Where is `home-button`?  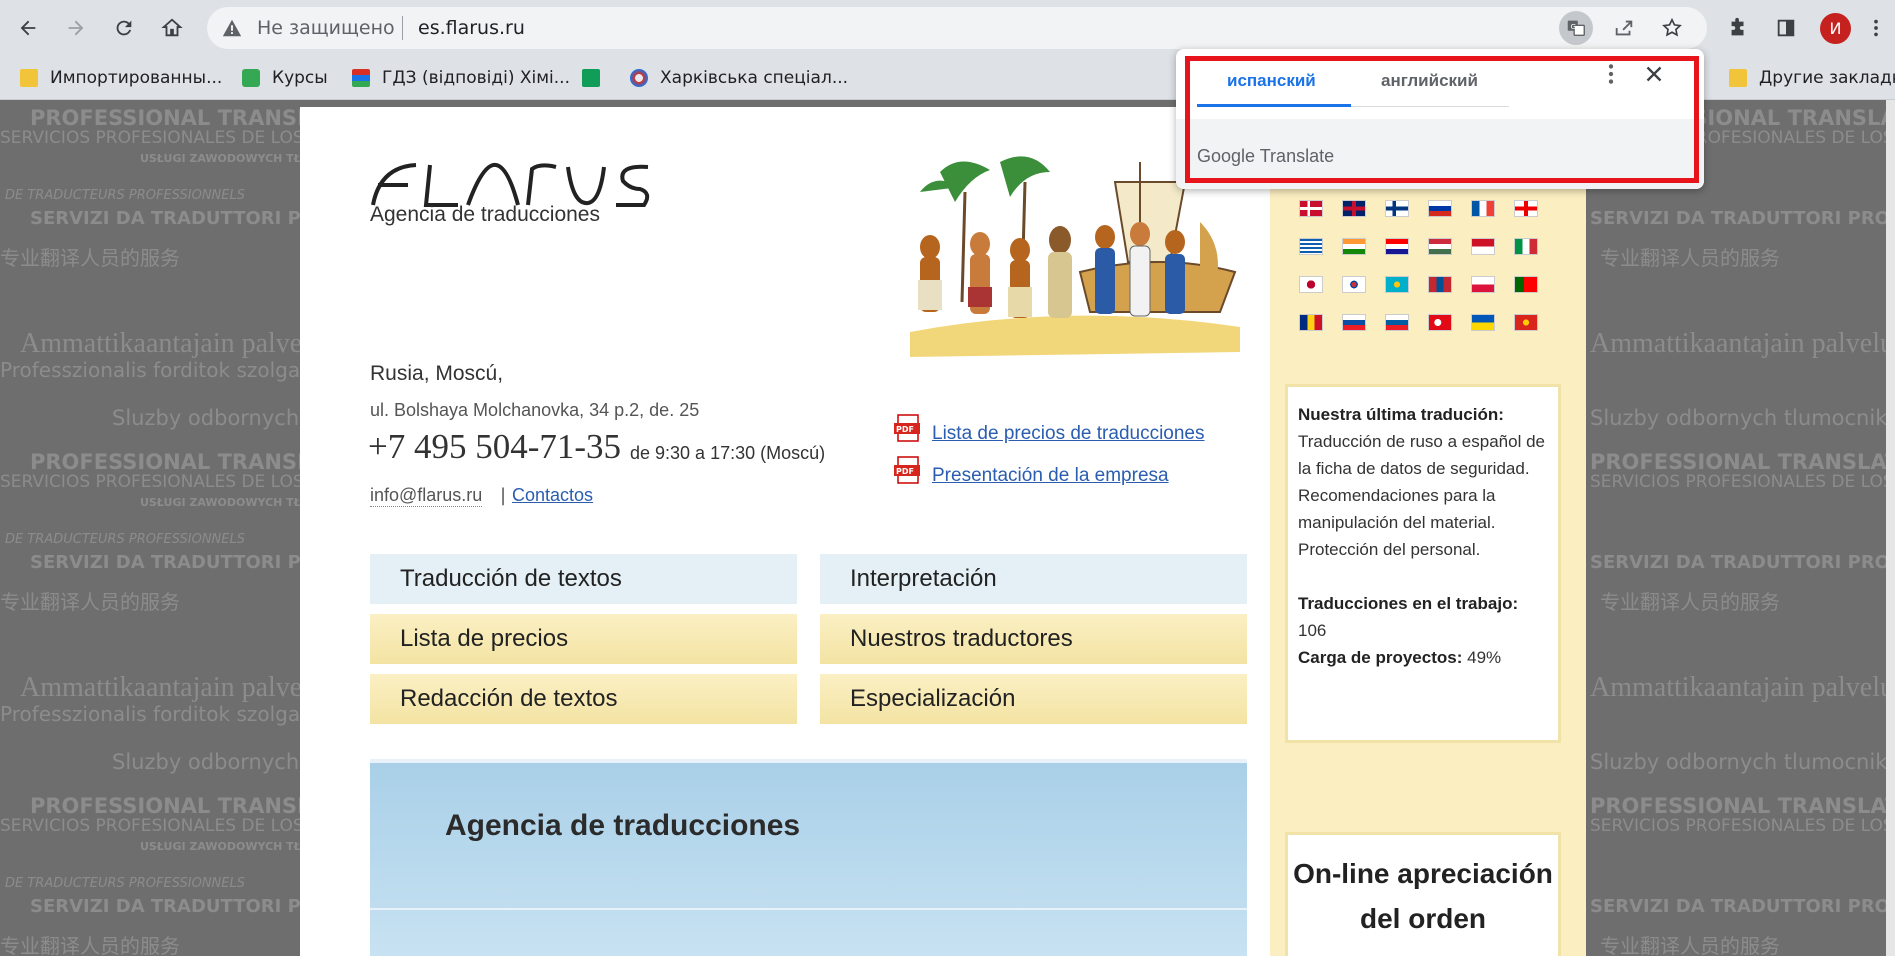 home-button is located at coordinates (172, 28).